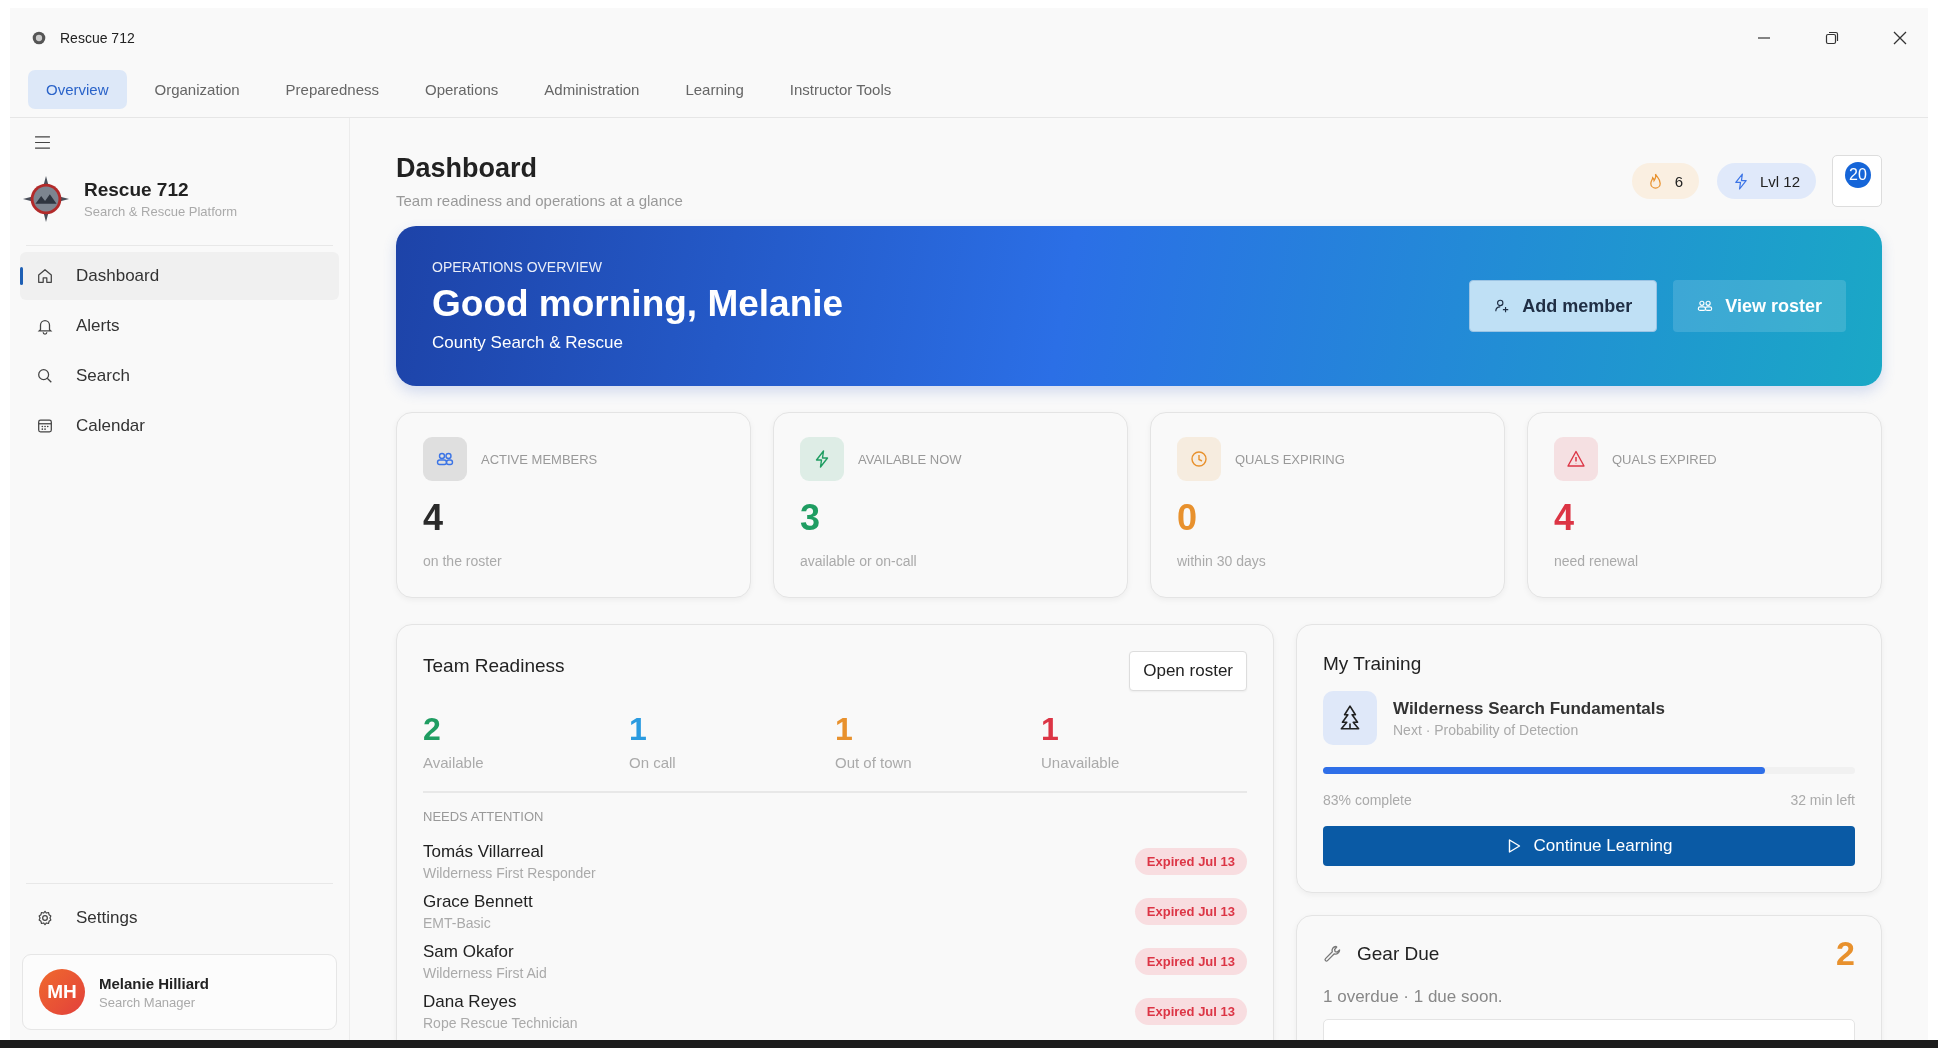 This screenshot has height=1048, width=1938. What do you see at coordinates (1822, 800) in the screenshot?
I see `time-left: 32 min left` at bounding box center [1822, 800].